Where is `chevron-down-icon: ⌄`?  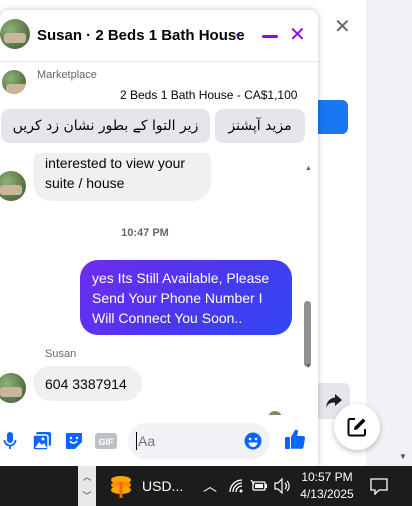 chevron-down-icon: ⌄ is located at coordinates (238, 33).